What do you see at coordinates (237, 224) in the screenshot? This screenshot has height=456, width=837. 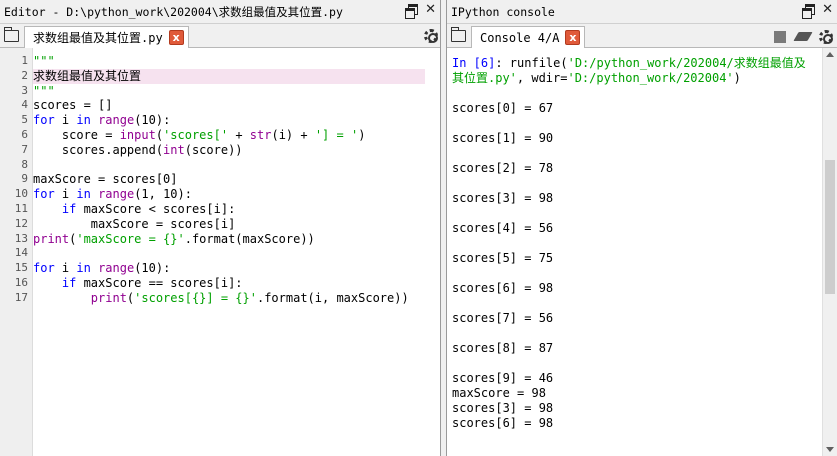 I see `code-line: maxScore = scores[i]` at bounding box center [237, 224].